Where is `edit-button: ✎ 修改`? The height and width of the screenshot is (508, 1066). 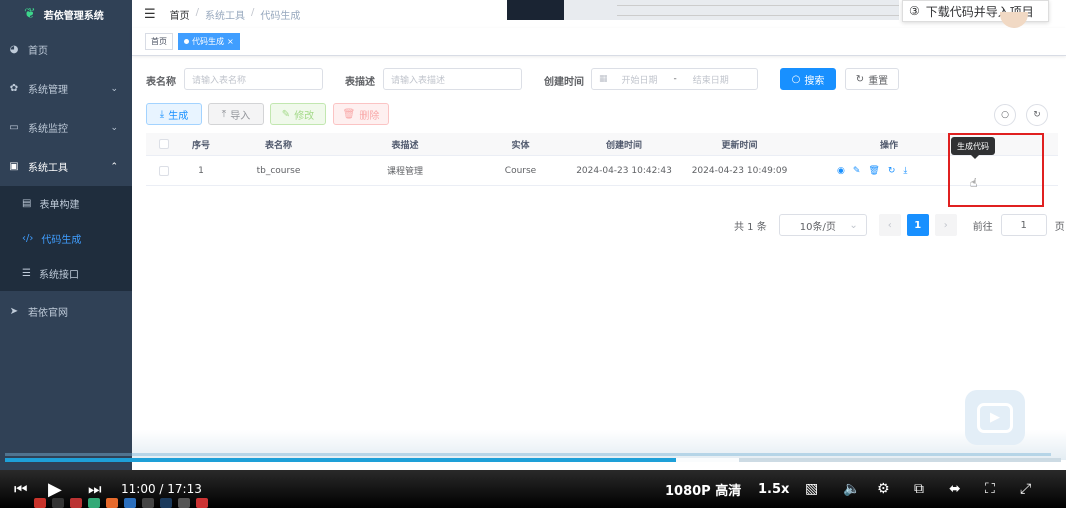 edit-button: ✎ 修改 is located at coordinates (298, 114).